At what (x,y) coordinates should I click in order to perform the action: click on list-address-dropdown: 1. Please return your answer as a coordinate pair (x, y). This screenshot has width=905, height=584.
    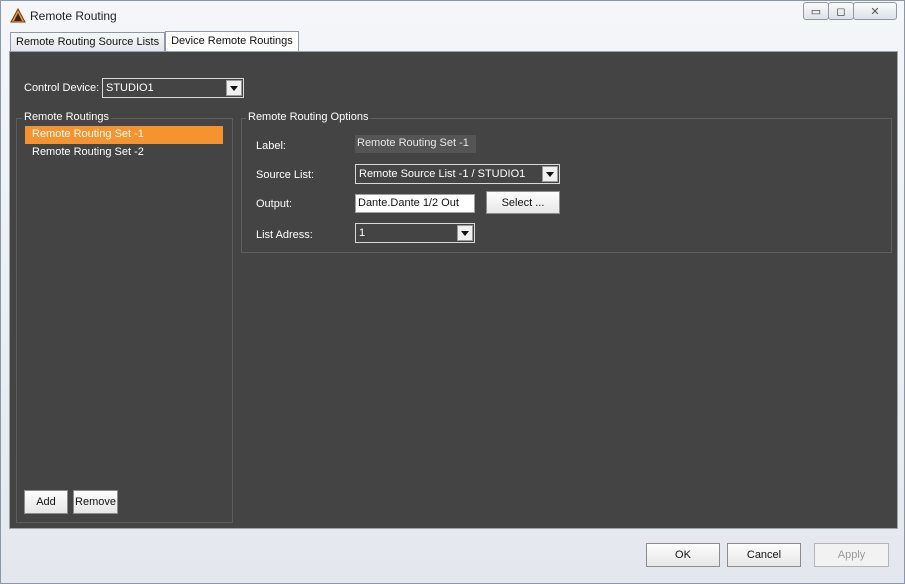
    Looking at the image, I should click on (415, 233).